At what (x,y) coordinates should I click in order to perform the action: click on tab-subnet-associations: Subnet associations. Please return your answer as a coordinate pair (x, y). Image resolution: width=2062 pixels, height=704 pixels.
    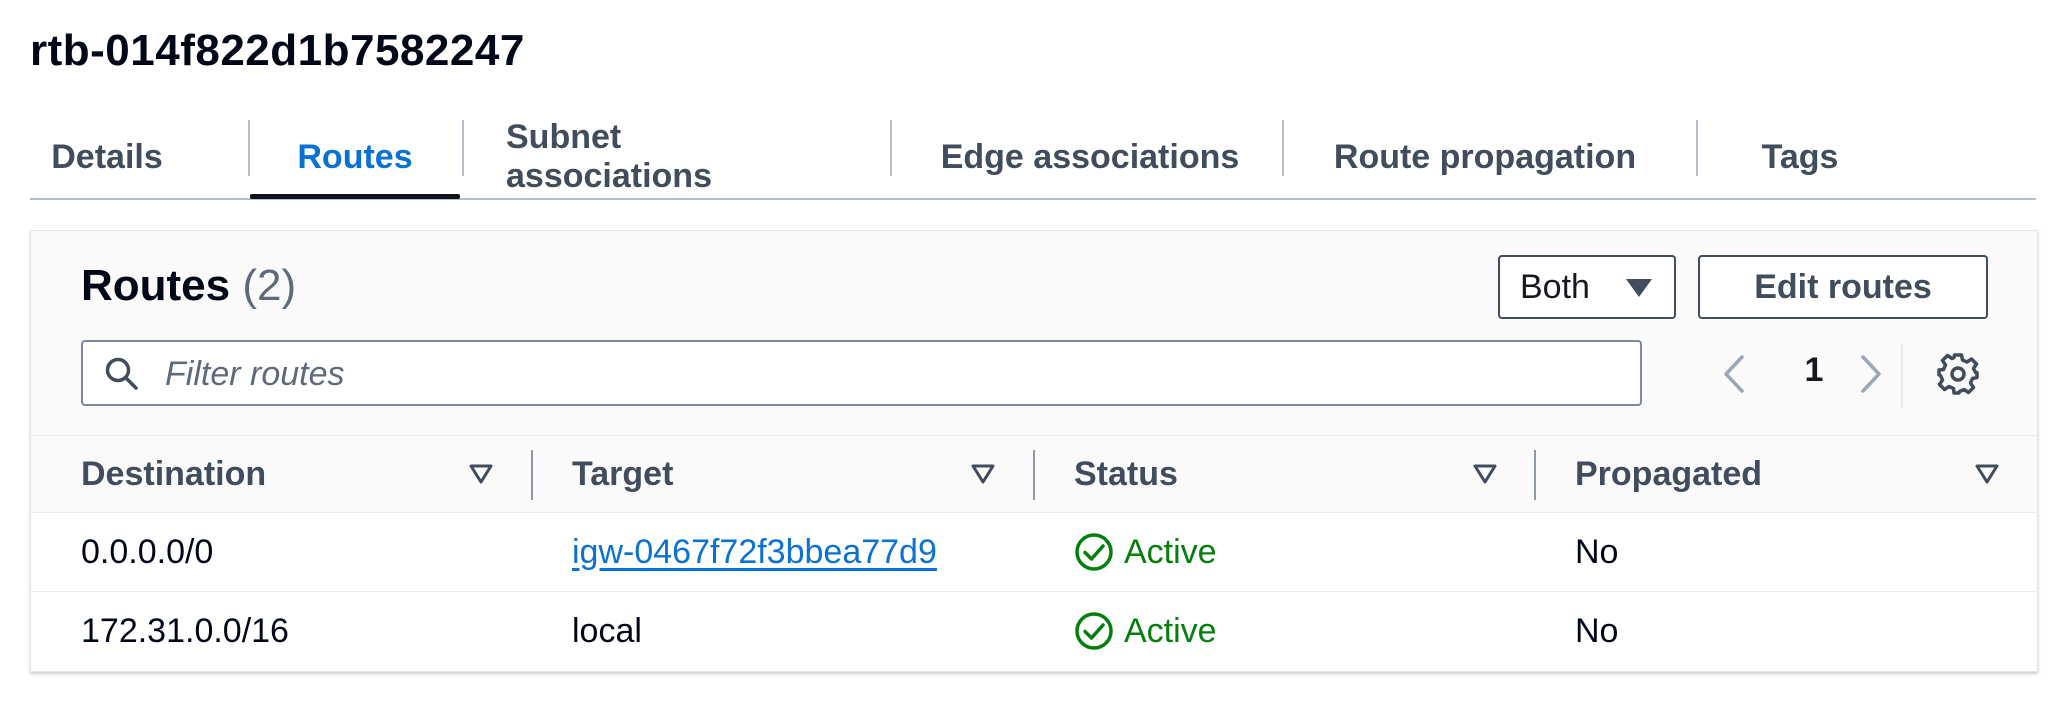
    Looking at the image, I should click on (671, 157).